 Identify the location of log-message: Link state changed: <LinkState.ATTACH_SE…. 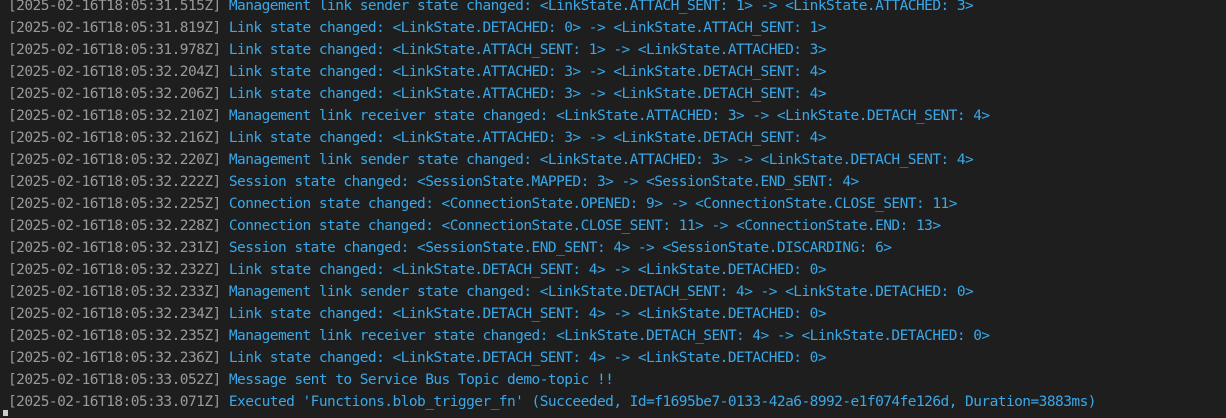
(527, 50).